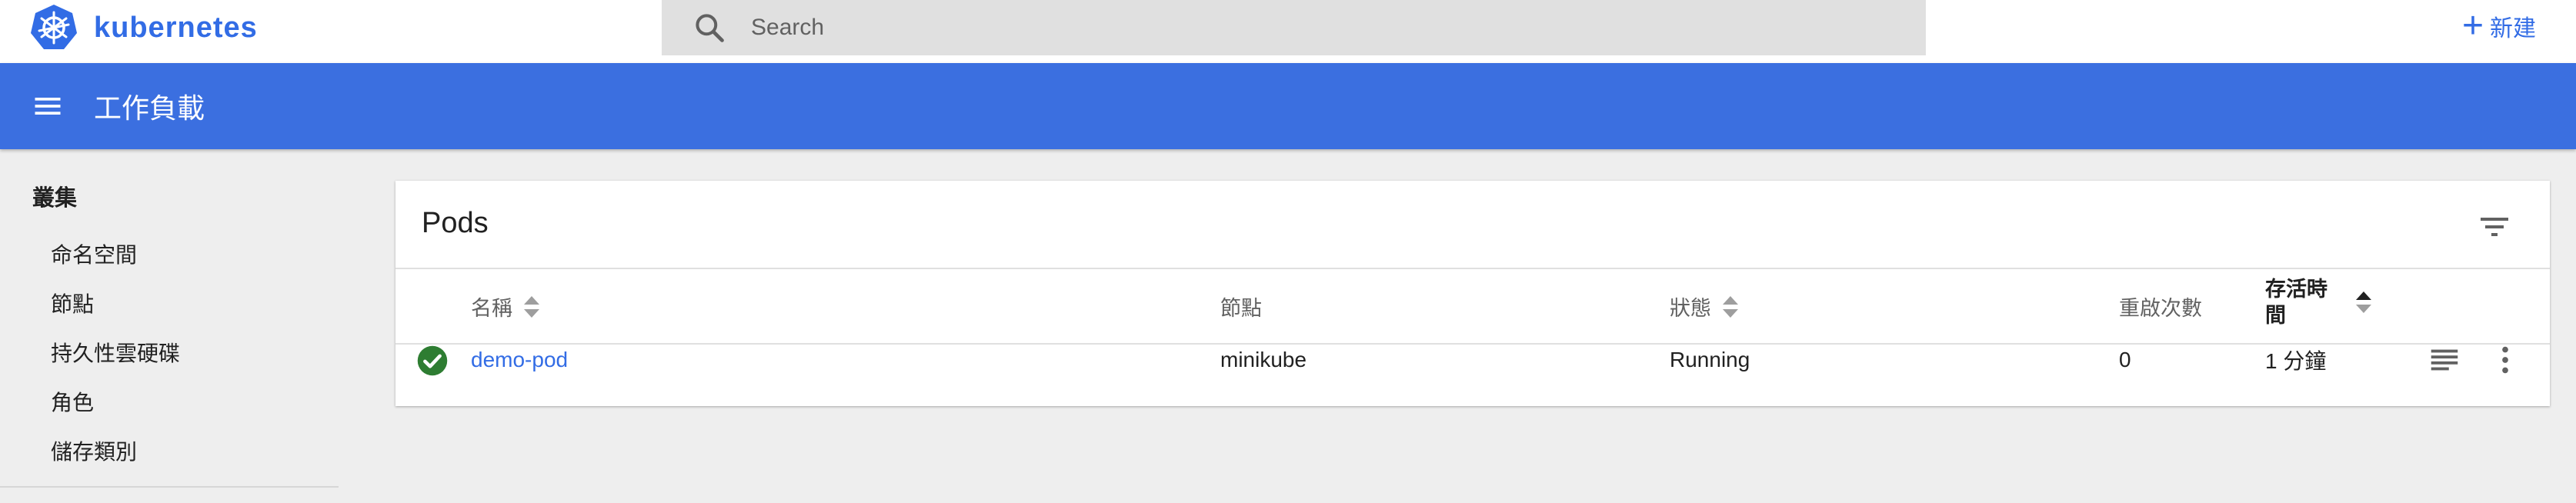  What do you see at coordinates (48, 106) in the screenshot?
I see `menu-icon` at bounding box center [48, 106].